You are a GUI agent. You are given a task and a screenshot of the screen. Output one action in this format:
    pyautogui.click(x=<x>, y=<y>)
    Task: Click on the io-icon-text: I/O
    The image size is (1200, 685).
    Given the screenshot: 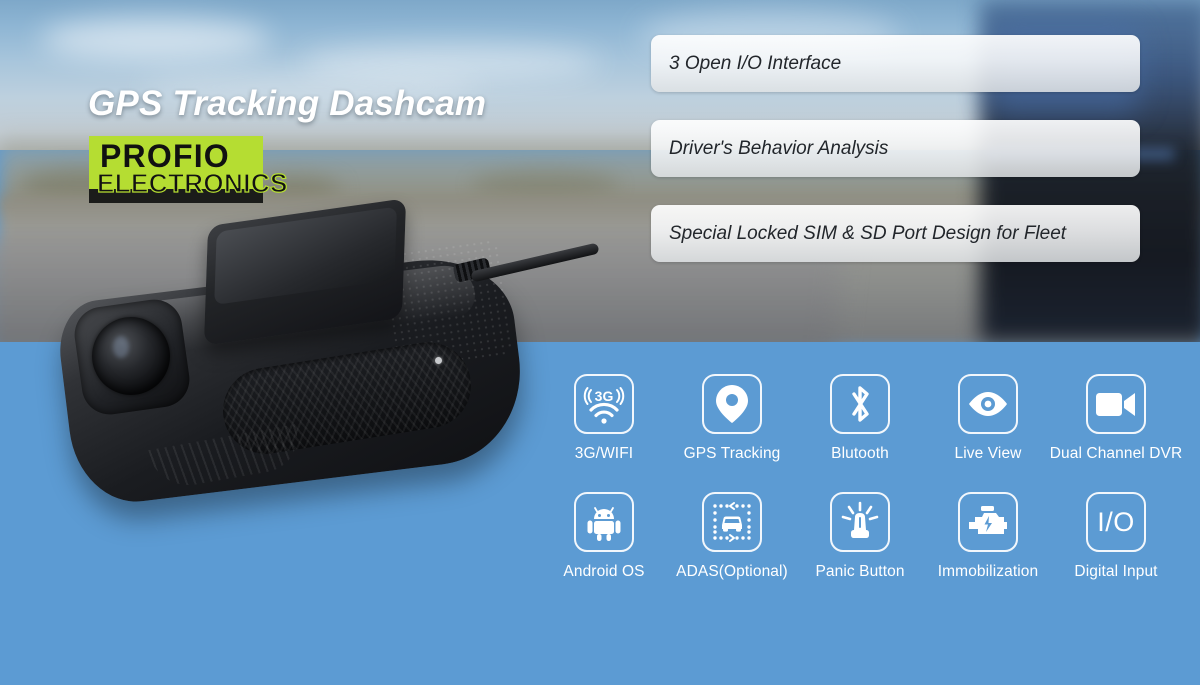 What is the action you would take?
    pyautogui.click(x=1116, y=521)
    